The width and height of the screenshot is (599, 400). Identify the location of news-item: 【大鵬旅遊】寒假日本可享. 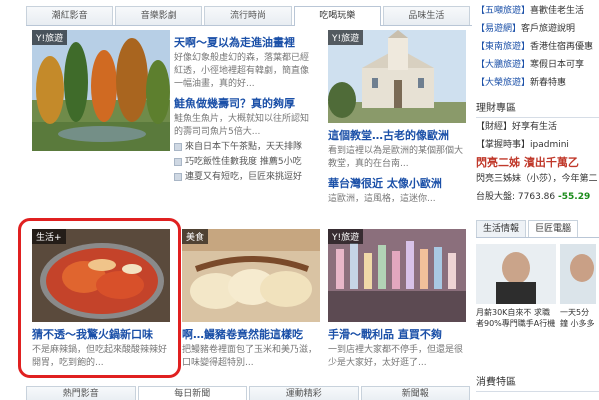
(537, 65).